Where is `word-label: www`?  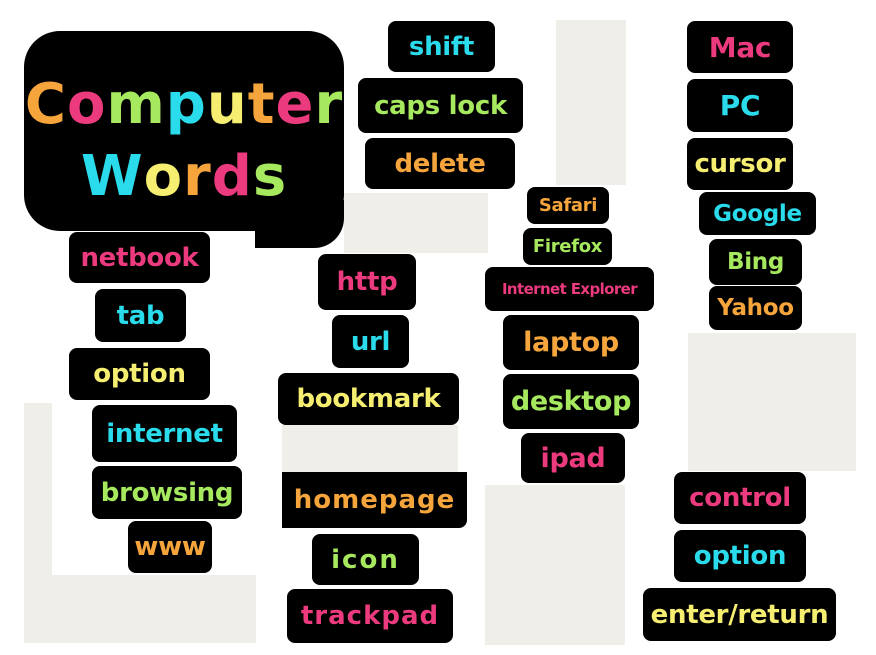 word-label: www is located at coordinates (170, 547).